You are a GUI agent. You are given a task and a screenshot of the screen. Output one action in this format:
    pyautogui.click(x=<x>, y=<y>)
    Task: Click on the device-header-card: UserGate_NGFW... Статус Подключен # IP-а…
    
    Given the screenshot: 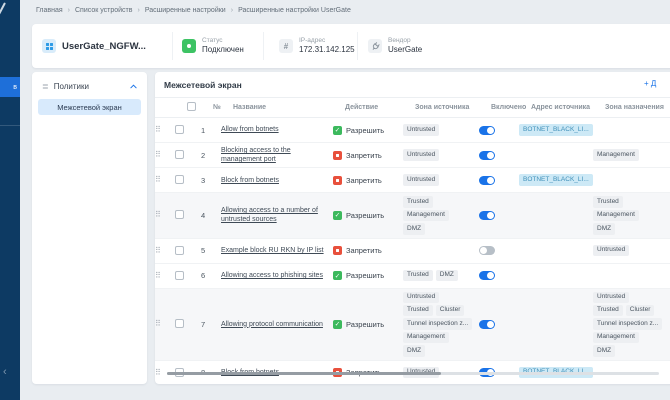 What is the action you would take?
    pyautogui.click(x=351, y=46)
    